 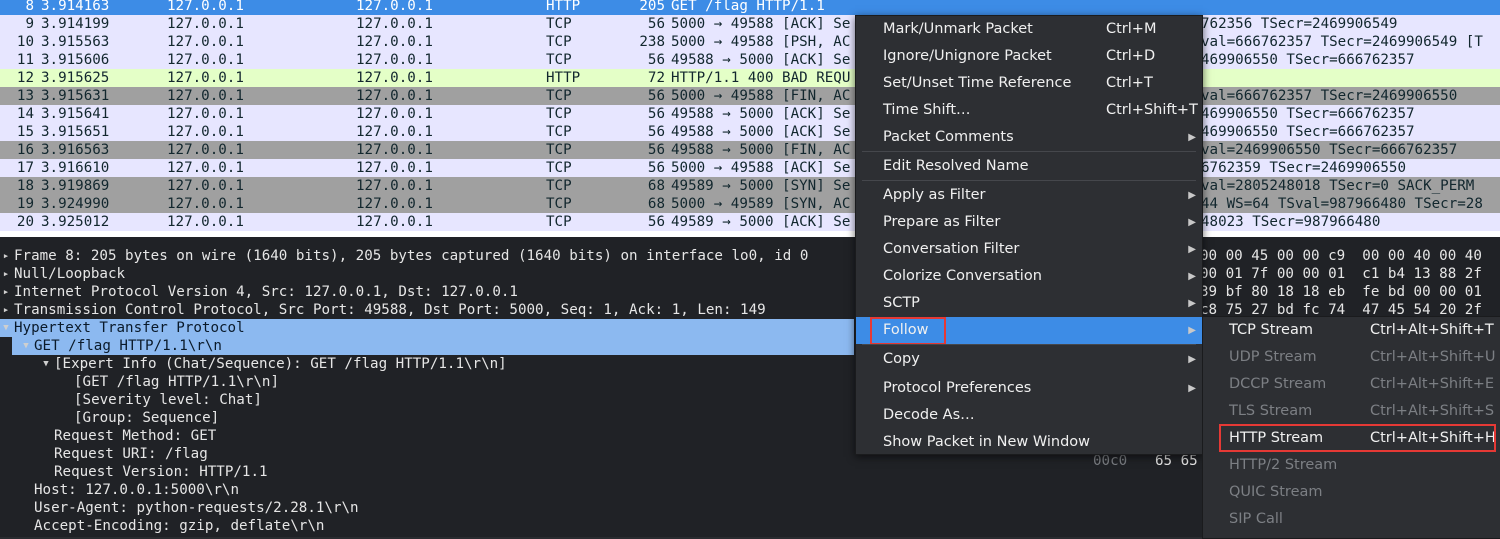 What do you see at coordinates (75, 7) in the screenshot?
I see `packet-time: 3.914163` at bounding box center [75, 7].